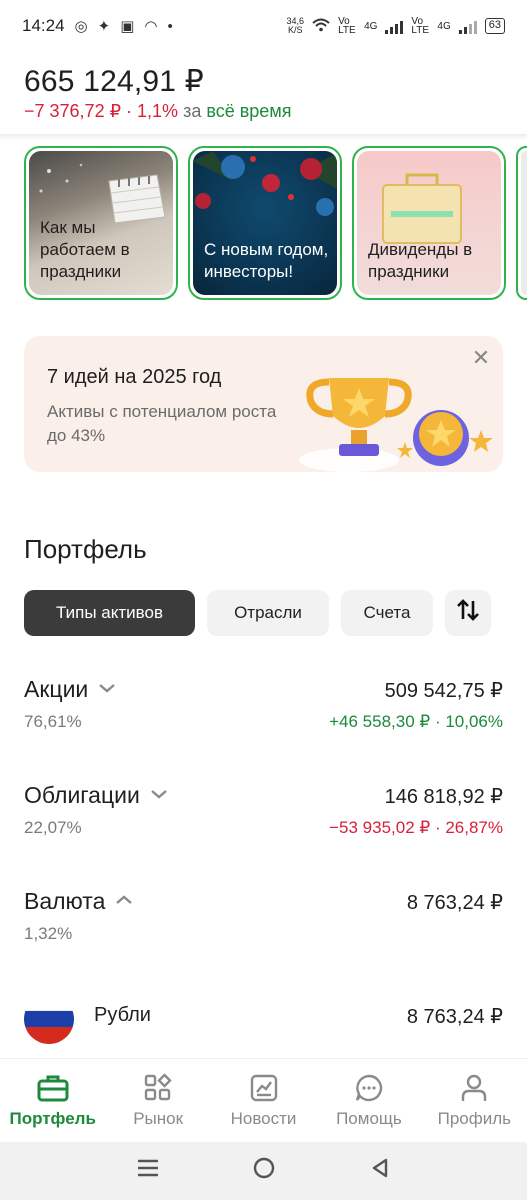 The height and width of the screenshot is (1200, 527). I want to click on sim1-type: 4G, so click(371, 26).